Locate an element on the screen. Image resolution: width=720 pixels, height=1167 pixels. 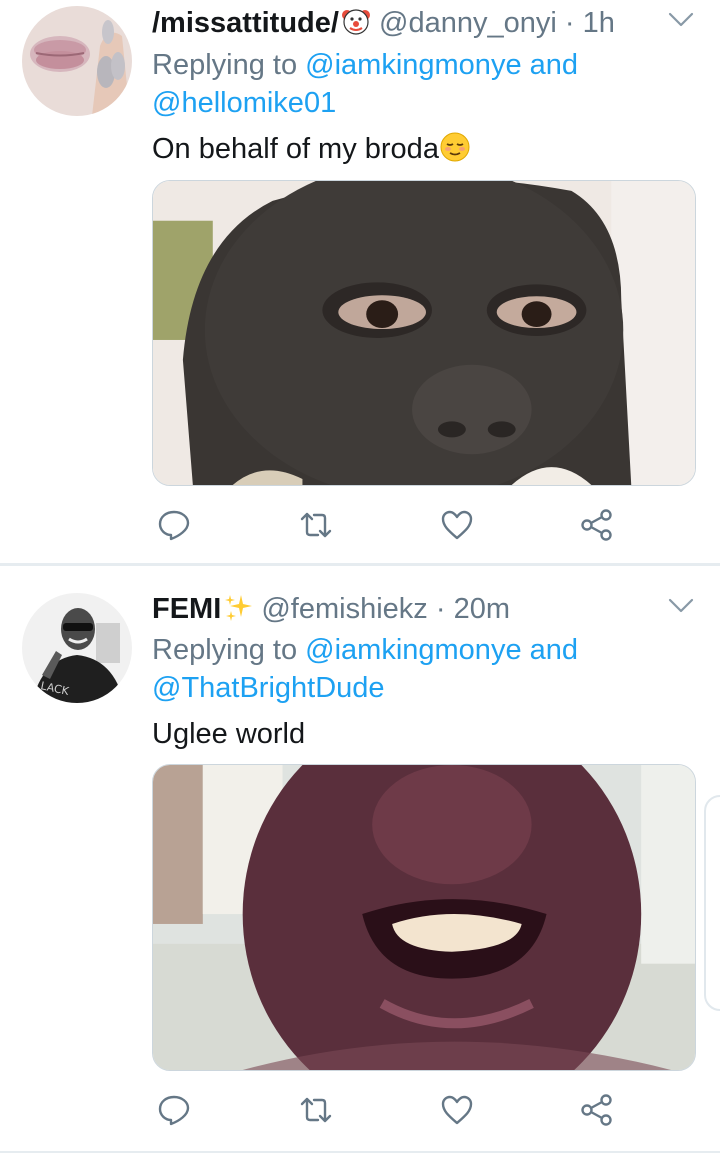
avatar: LACK is located at coordinates (77, 648).